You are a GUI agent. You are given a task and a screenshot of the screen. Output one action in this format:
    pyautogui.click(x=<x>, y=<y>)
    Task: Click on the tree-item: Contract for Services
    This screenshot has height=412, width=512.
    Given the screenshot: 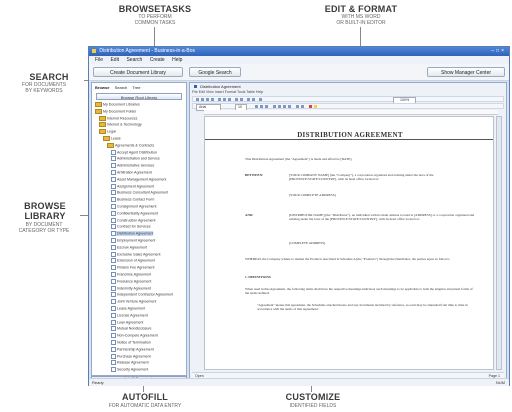 What is the action you would take?
    pyautogui.click(x=131, y=227)
    